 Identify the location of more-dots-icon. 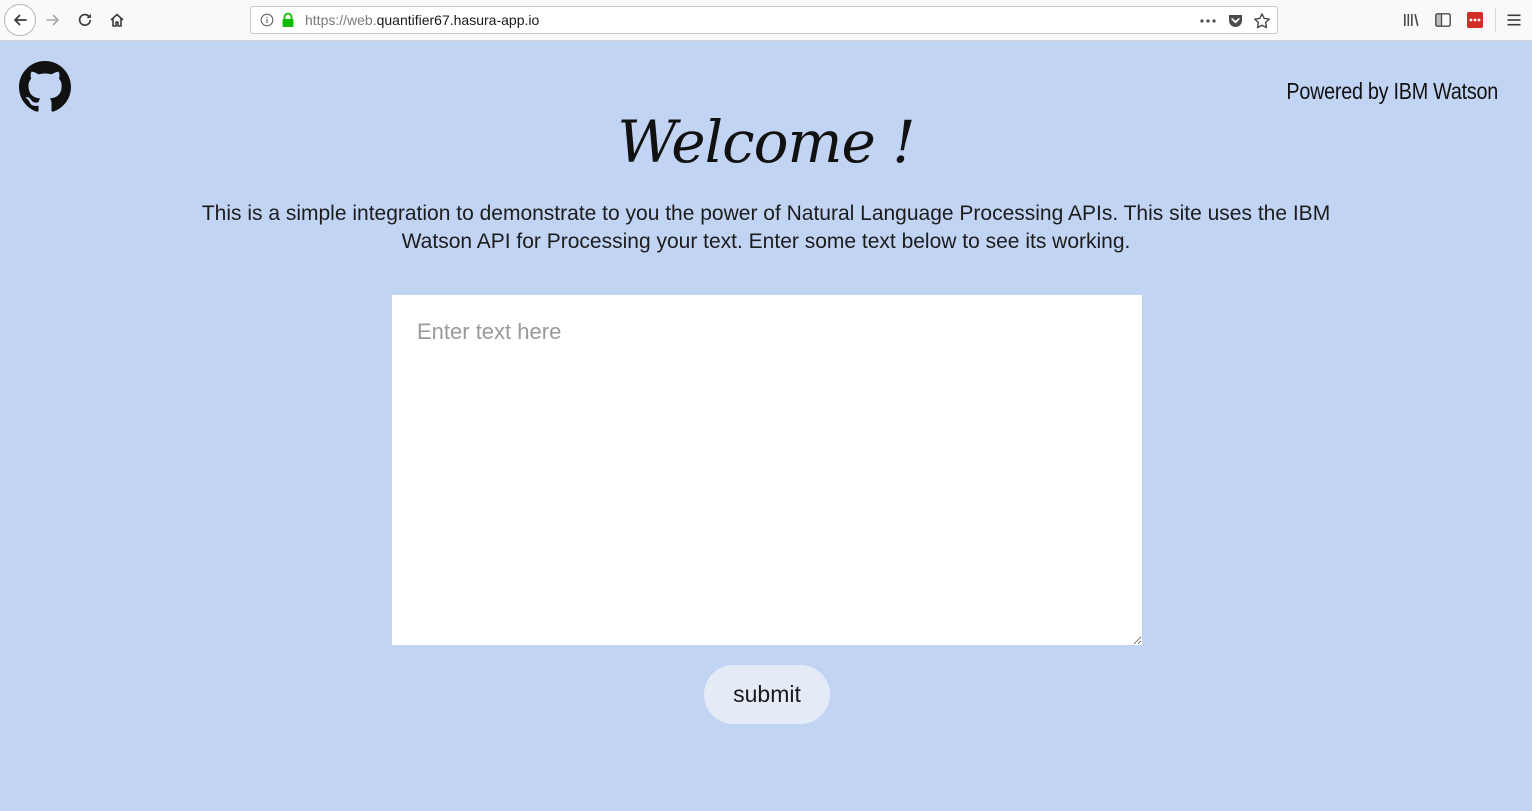
(1208, 21).